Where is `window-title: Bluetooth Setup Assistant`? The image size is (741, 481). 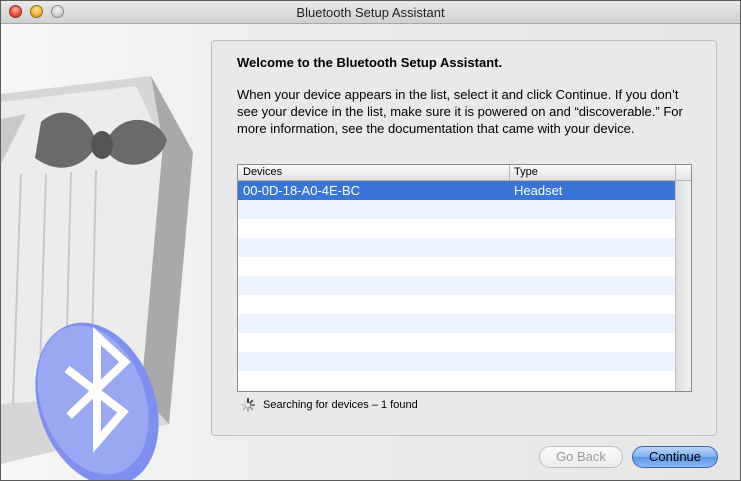
window-title: Bluetooth Setup Assistant is located at coordinates (370, 12).